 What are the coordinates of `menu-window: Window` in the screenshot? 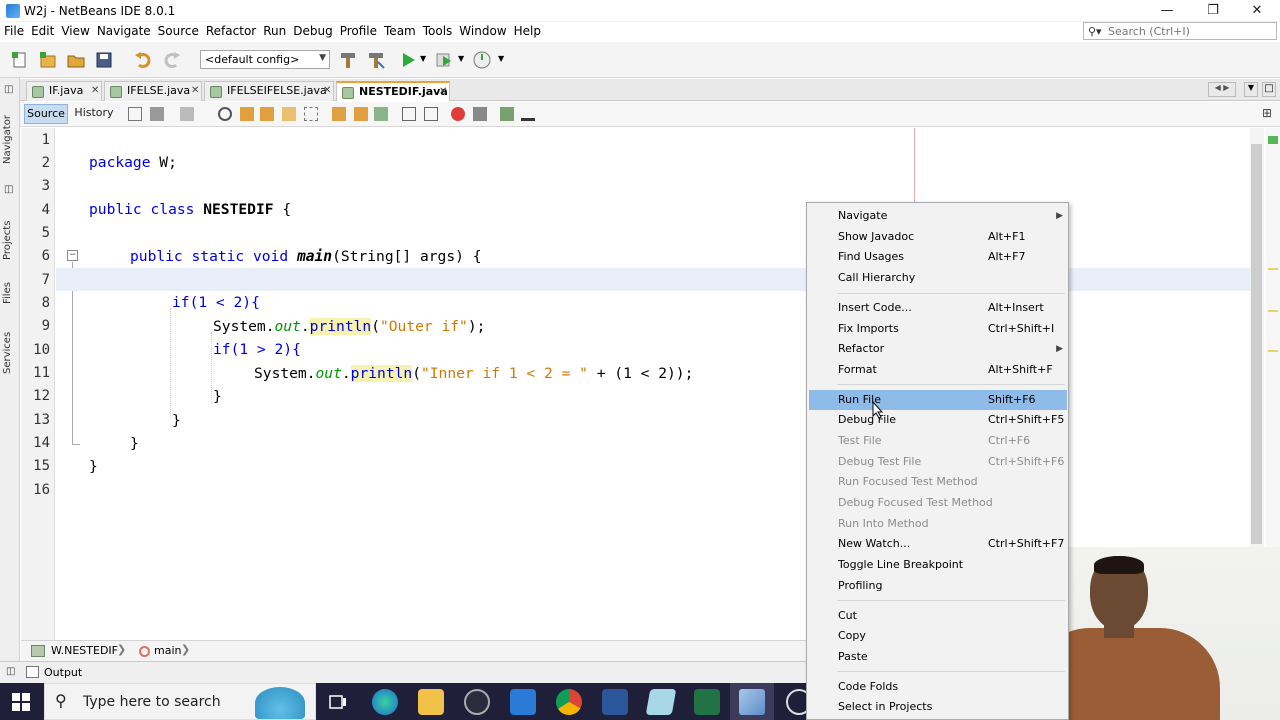 It's located at (482, 30).